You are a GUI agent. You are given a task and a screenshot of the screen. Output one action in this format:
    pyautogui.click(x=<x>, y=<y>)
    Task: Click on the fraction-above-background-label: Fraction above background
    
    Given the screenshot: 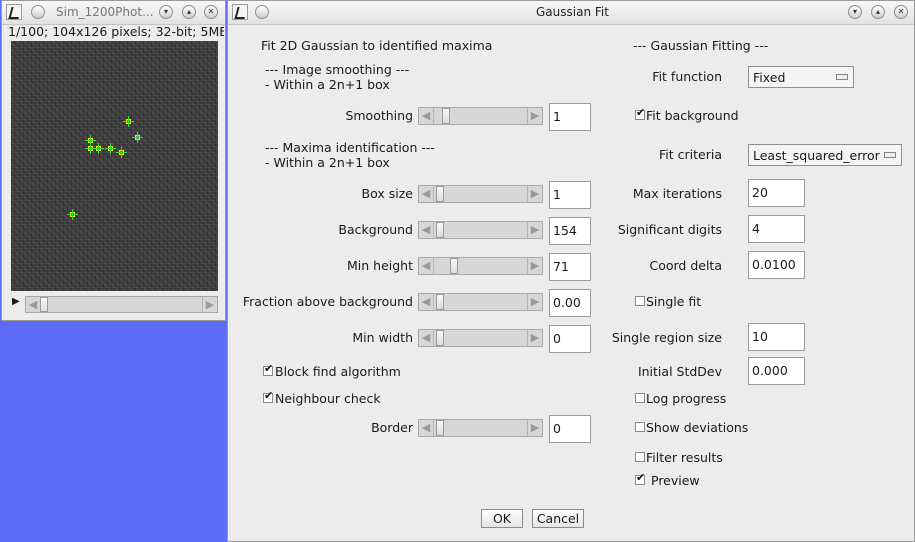 What is the action you would take?
    pyautogui.click(x=327, y=301)
    